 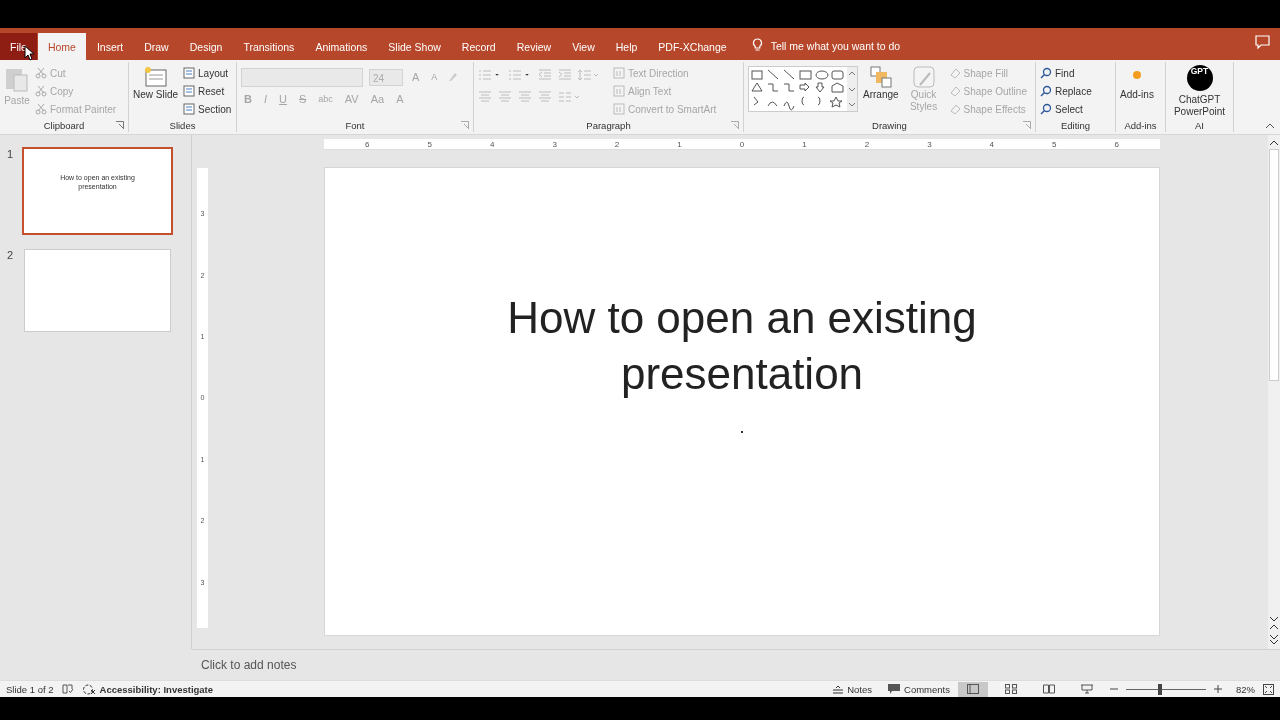 What do you see at coordinates (269, 46) in the screenshot?
I see `ribbon-tab: Transitions` at bounding box center [269, 46].